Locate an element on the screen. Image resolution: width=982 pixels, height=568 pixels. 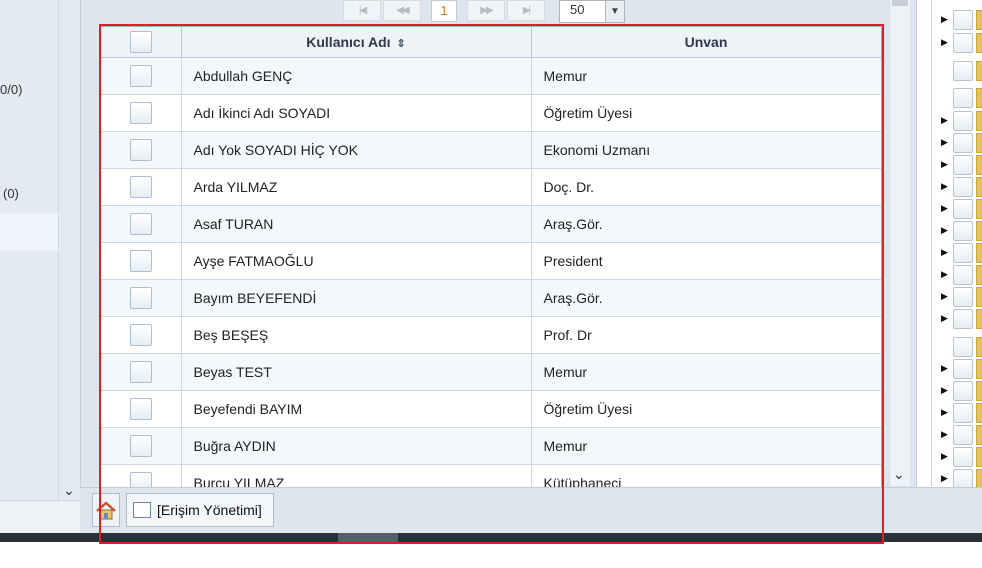
prev-page-button: ◀◀ is located at coordinates (402, 10).